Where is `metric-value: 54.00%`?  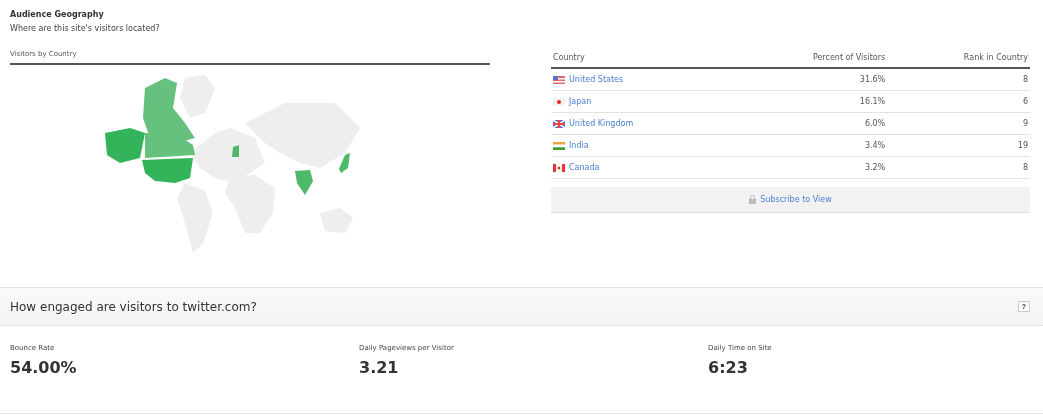
metric-value: 54.00% is located at coordinates (44, 367).